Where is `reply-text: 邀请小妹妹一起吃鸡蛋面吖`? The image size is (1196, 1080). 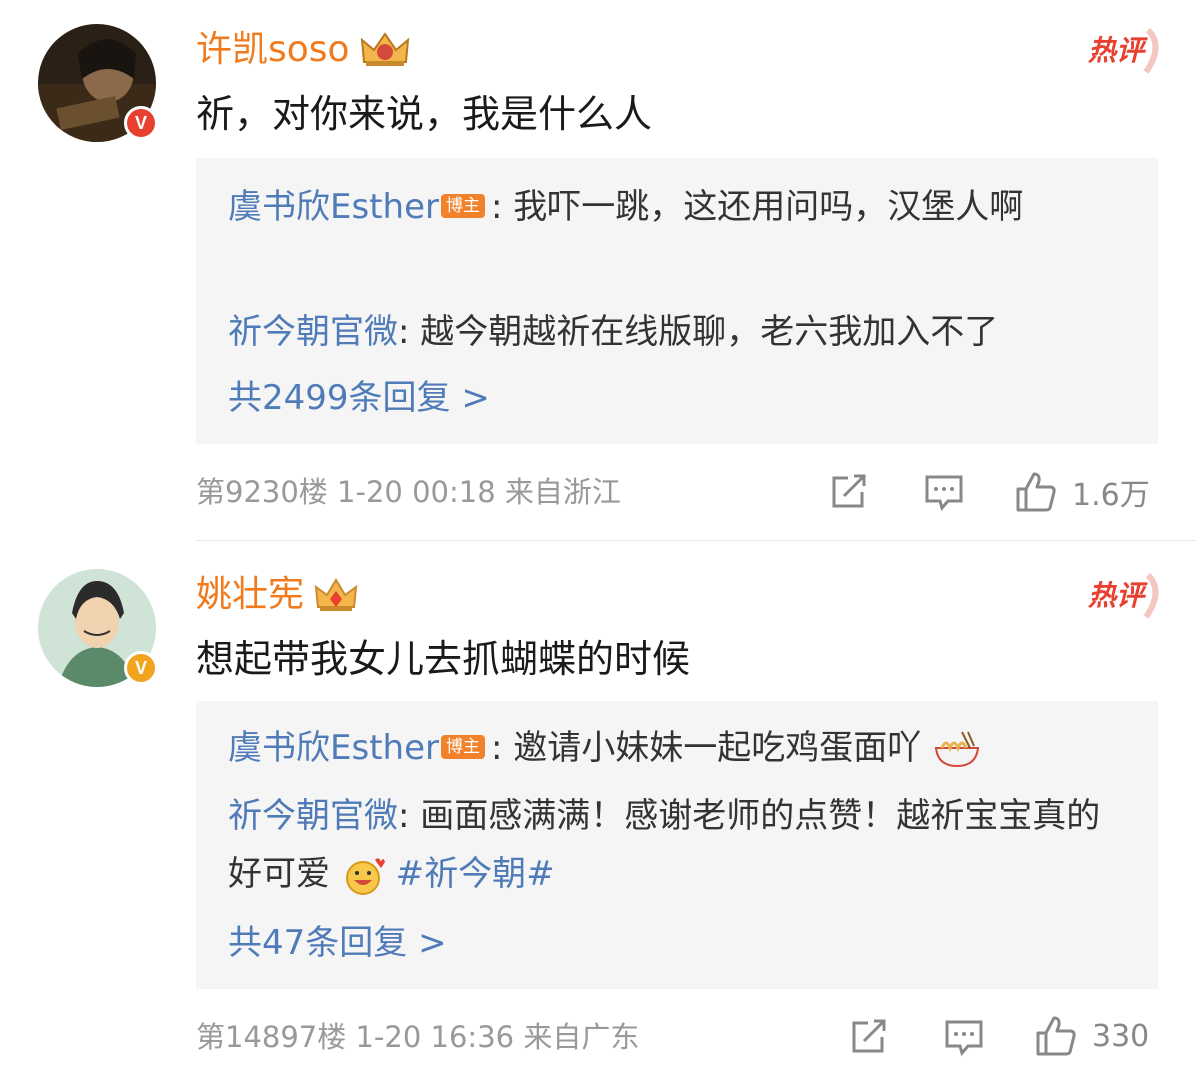 reply-text: 邀请小妹妹一起吃鸡蛋面吖 is located at coordinates (717, 748).